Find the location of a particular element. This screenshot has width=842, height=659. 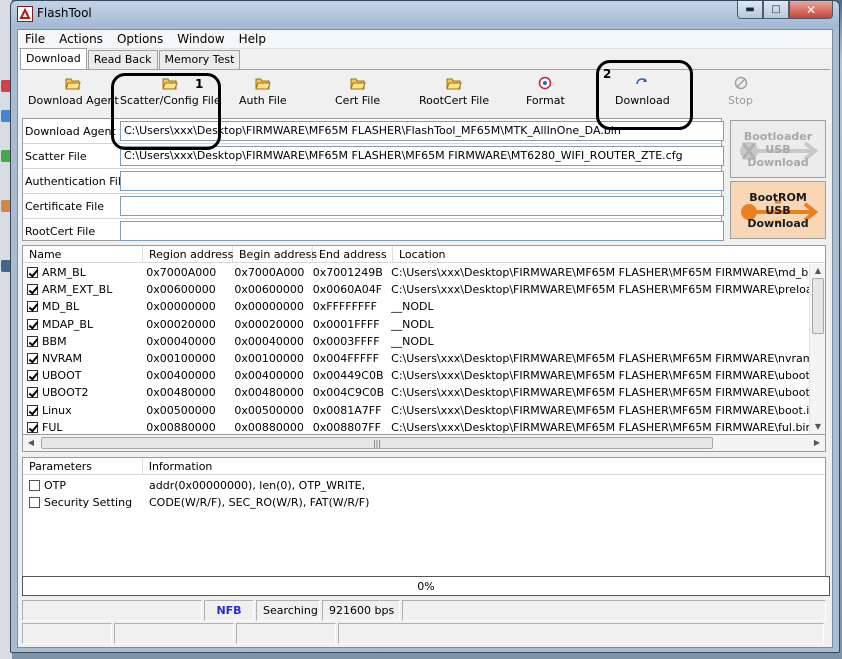

close-button: ✕ is located at coordinates (811, 10).